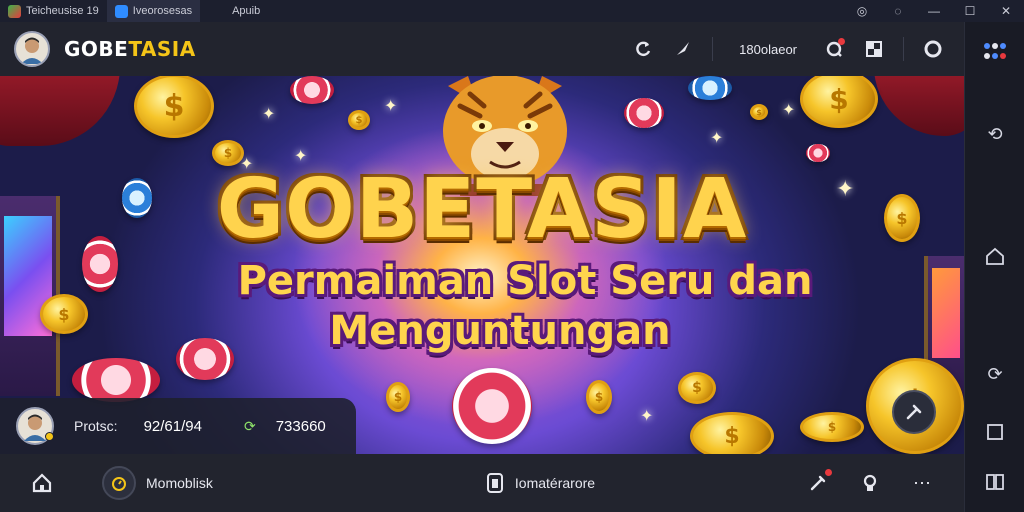 Image resolution: width=1024 pixels, height=512 pixels. Describe the element at coordinates (834, 49) in the screenshot. I see `settings-badge-icon` at that location.